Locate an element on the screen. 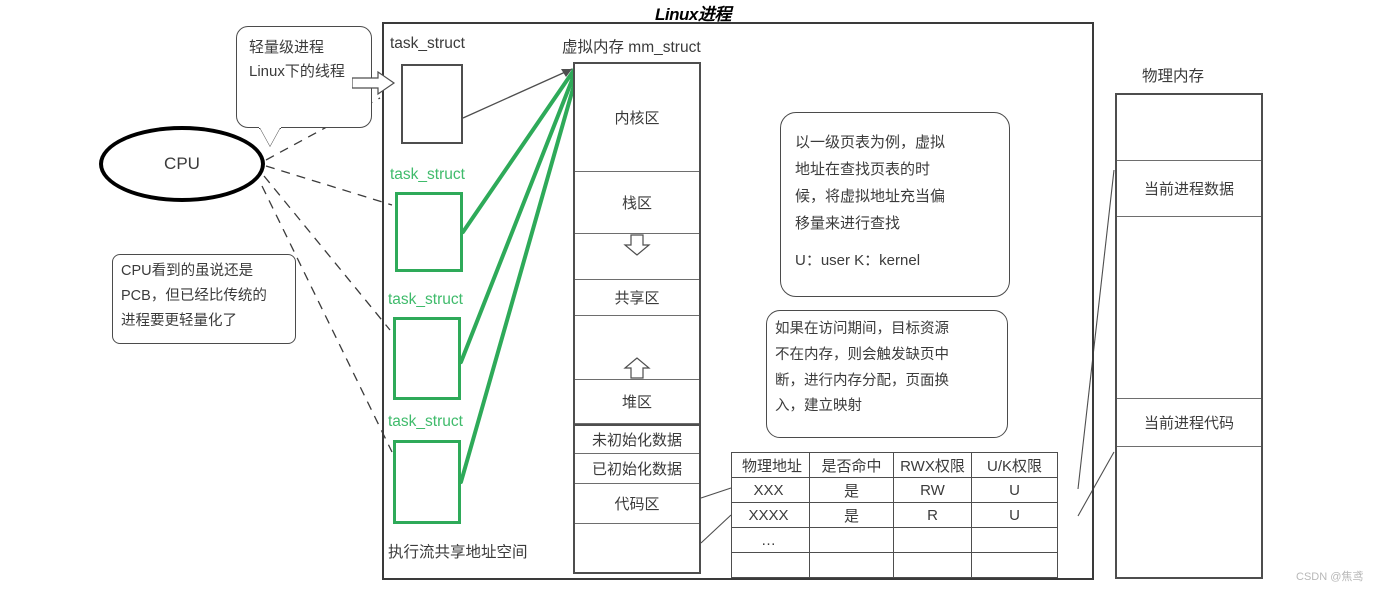 The image size is (1385, 593). column-header: U/K权限 is located at coordinates (1014, 465).